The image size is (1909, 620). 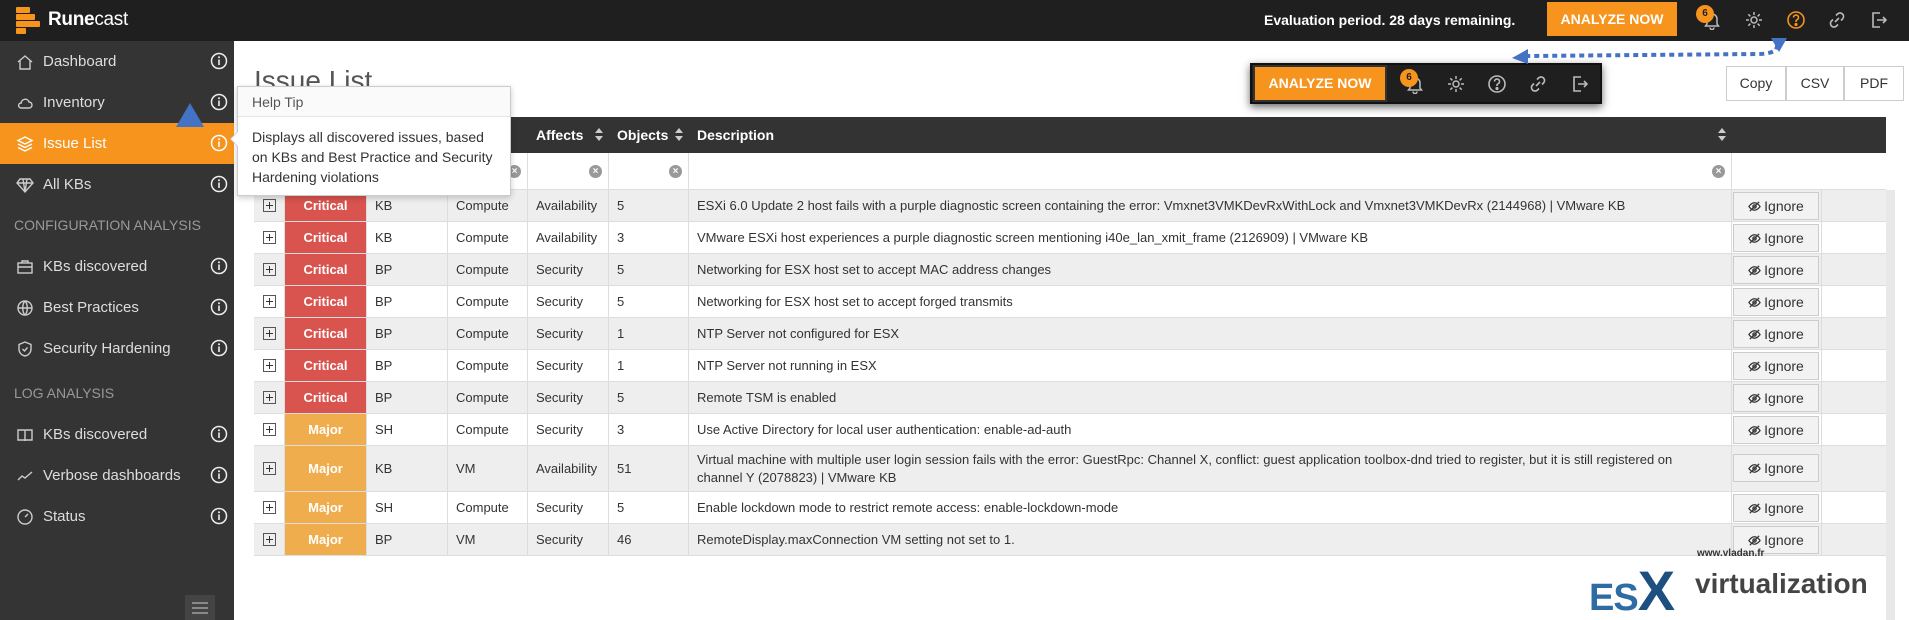 I want to click on sidebar-item-status: Status, so click(x=117, y=516).